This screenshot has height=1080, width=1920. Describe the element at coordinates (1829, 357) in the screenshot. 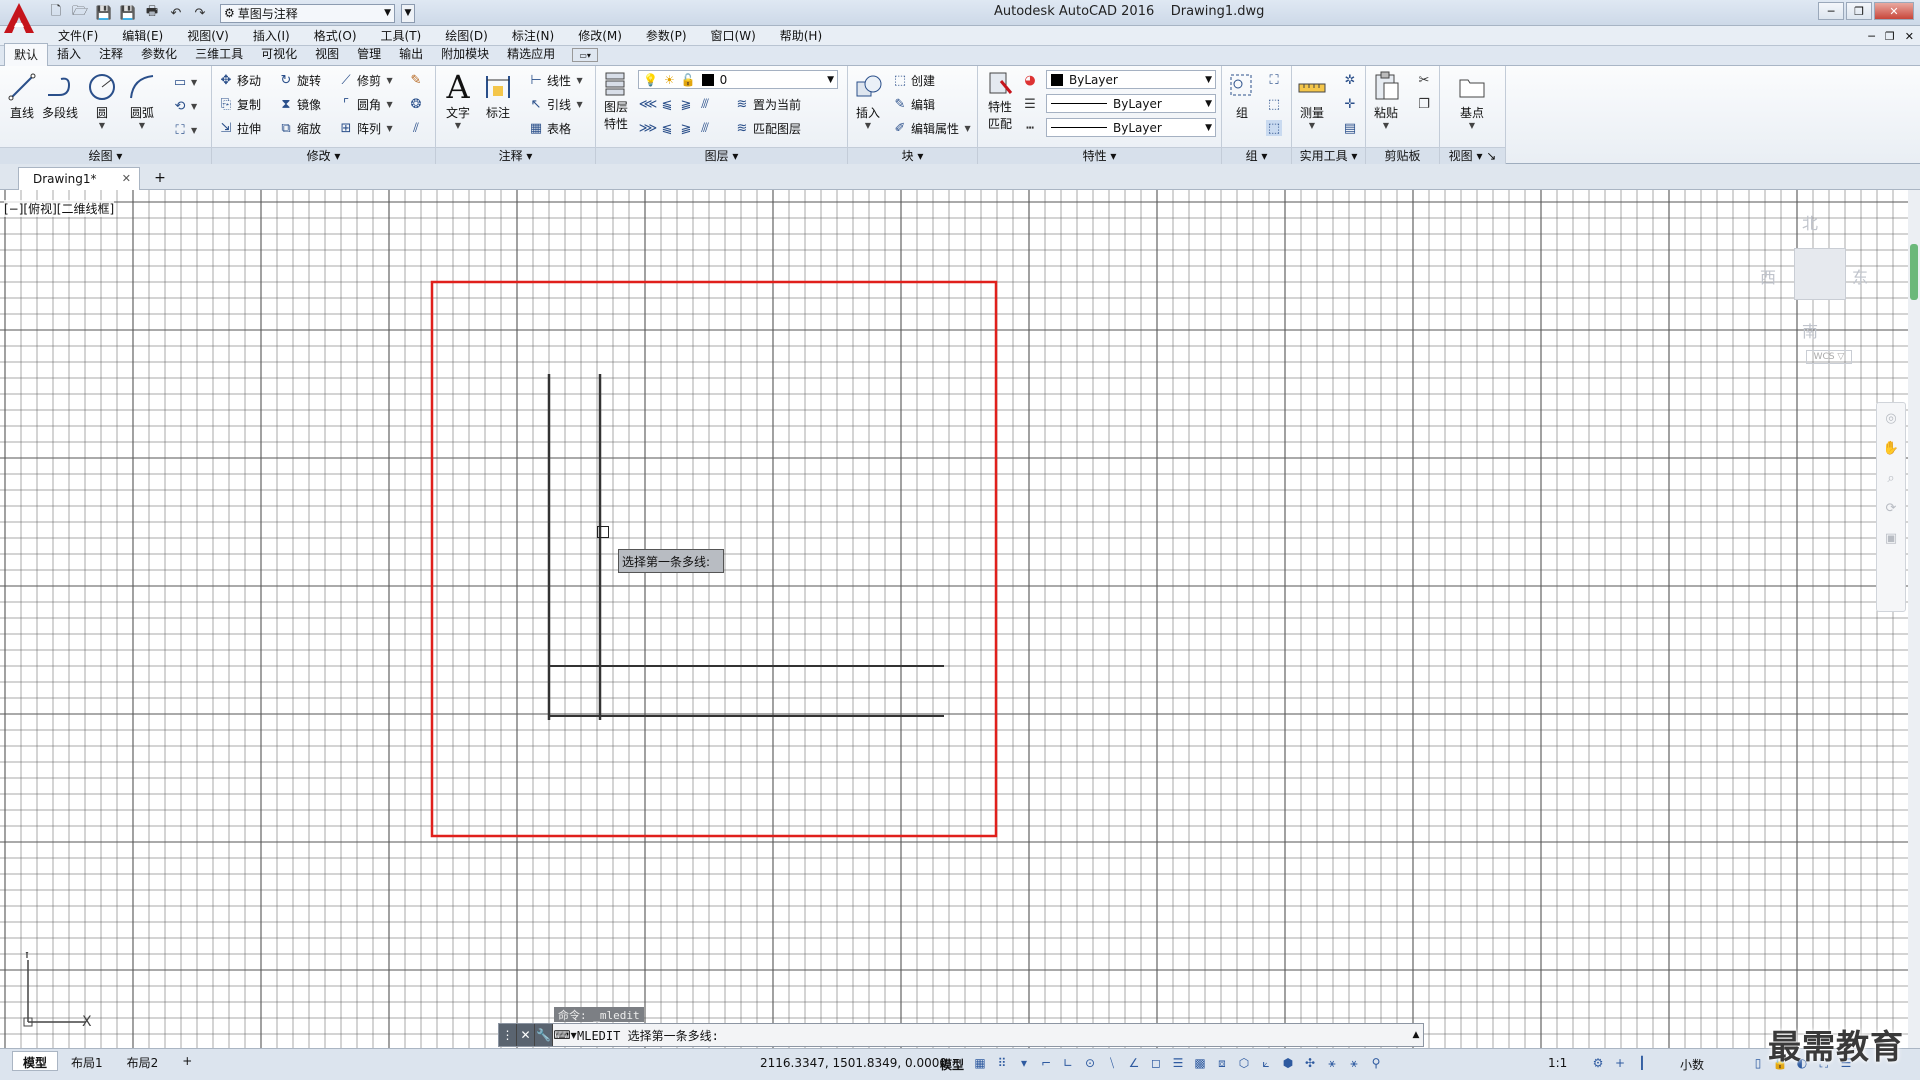

I see `wcs-menu: WCS ▽` at that location.